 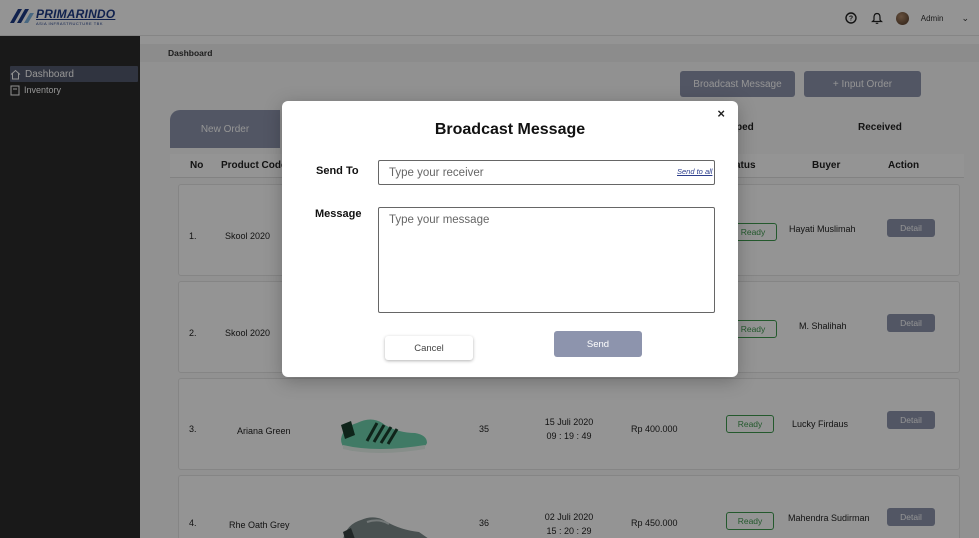 I want to click on message-textarea, so click(x=546, y=260).